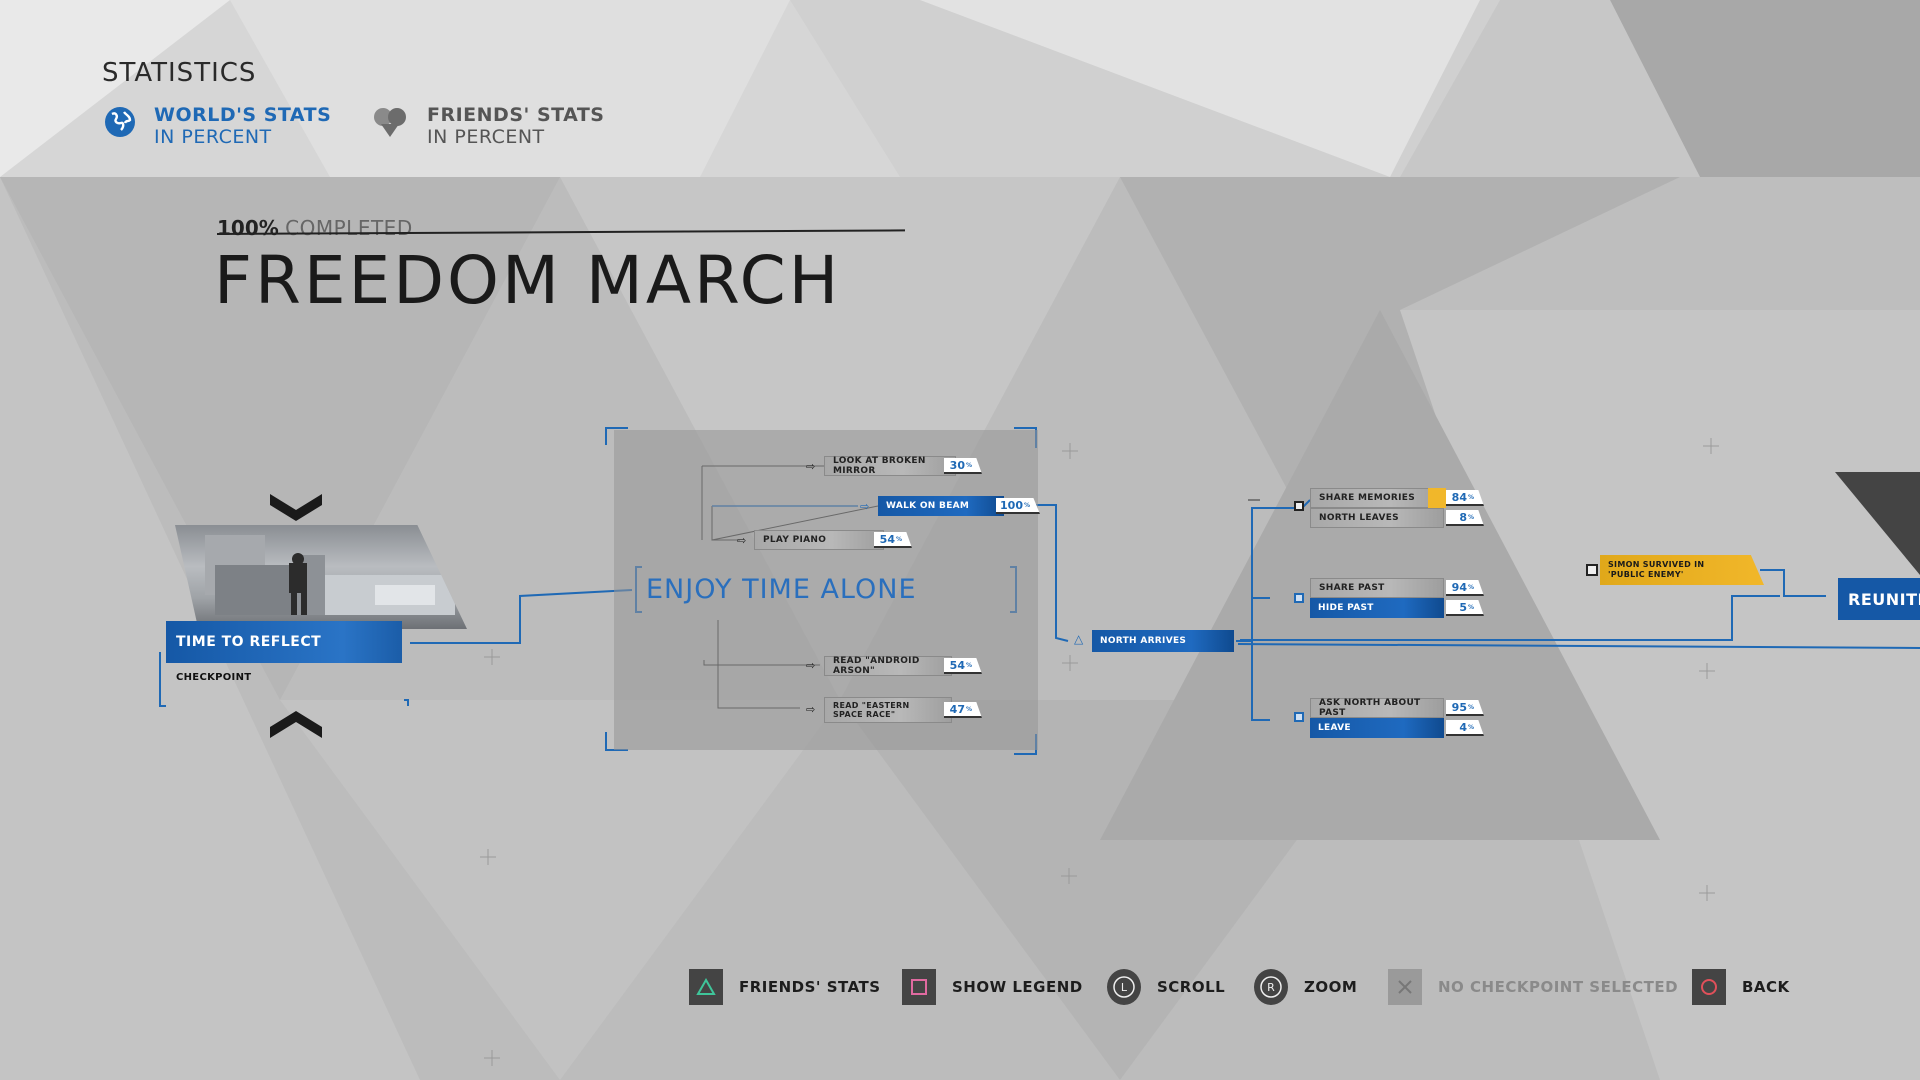  Describe the element at coordinates (795, 540) in the screenshot. I see `choice-label: PLAY PIANO` at that location.